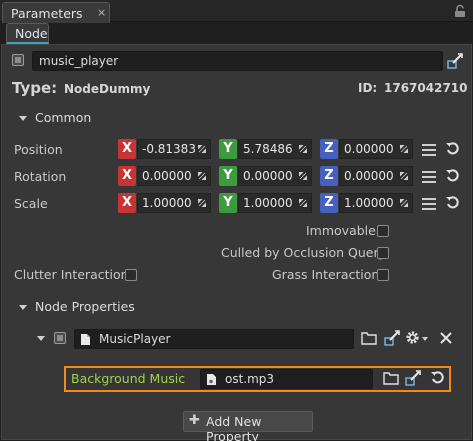 The width and height of the screenshot is (473, 441). Describe the element at coordinates (286, 379) in the screenshot. I see `background-music-file-field: ost.mp3` at that location.